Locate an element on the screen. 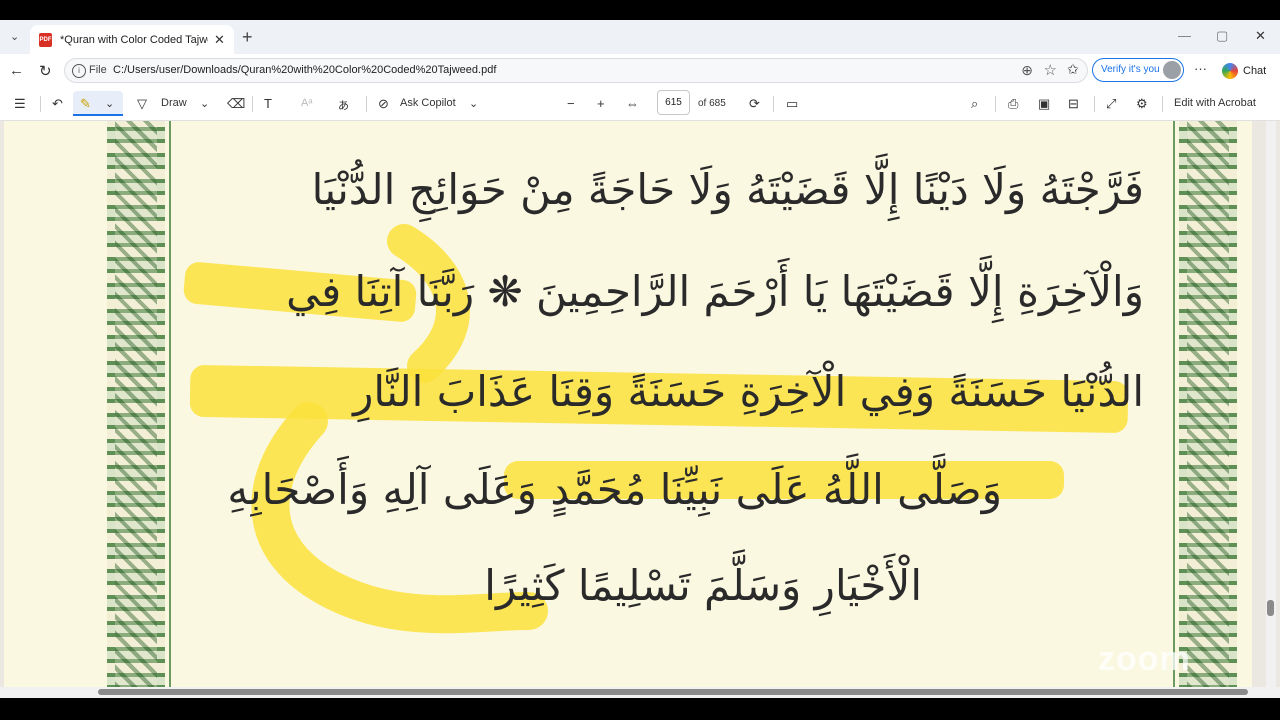 The height and width of the screenshot is (720, 1280). verify-label: Verify it's you is located at coordinates (1130, 69).